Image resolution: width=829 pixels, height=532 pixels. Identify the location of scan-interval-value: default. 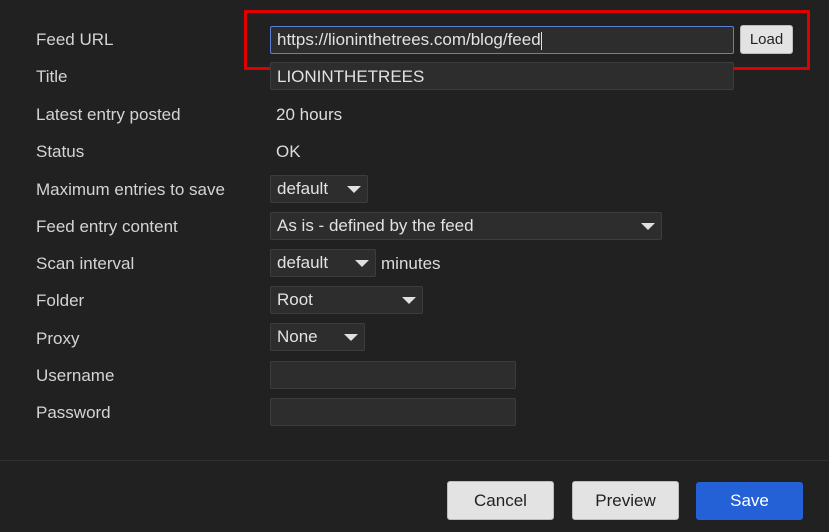
(303, 262).